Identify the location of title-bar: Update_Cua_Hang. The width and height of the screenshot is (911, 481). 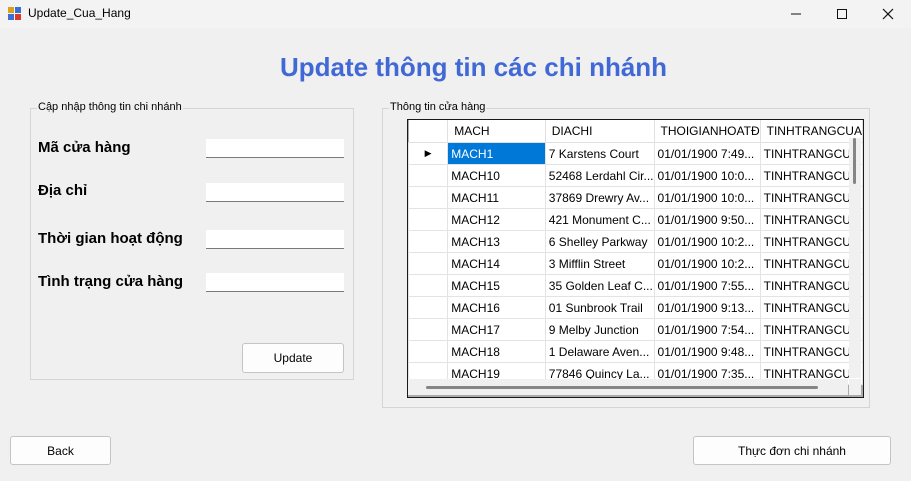
(455, 14).